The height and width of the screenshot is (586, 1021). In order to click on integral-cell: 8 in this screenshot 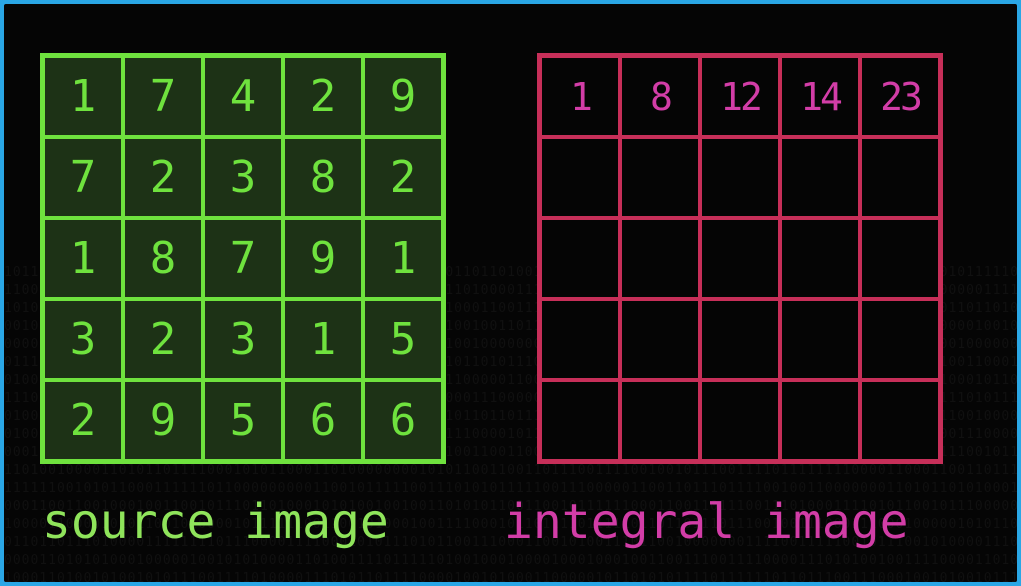, I will do `click(660, 96)`.